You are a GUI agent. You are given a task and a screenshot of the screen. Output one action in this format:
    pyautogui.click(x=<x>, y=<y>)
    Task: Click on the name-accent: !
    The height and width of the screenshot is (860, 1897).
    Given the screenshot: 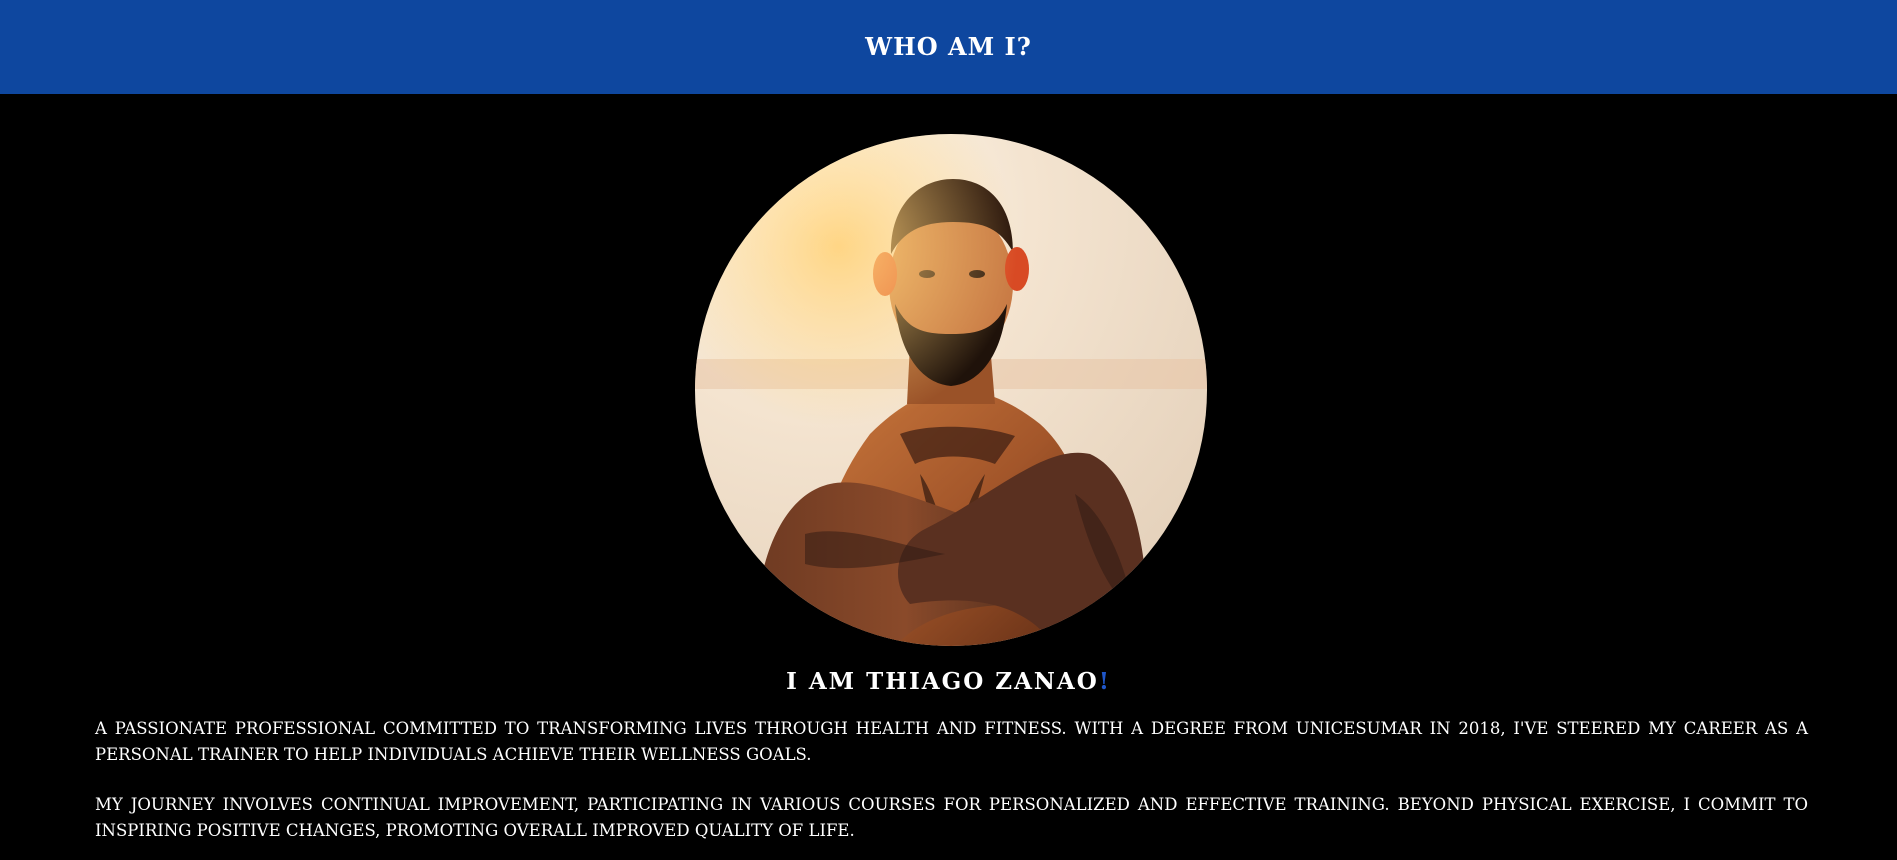 What is the action you would take?
    pyautogui.click(x=1104, y=681)
    